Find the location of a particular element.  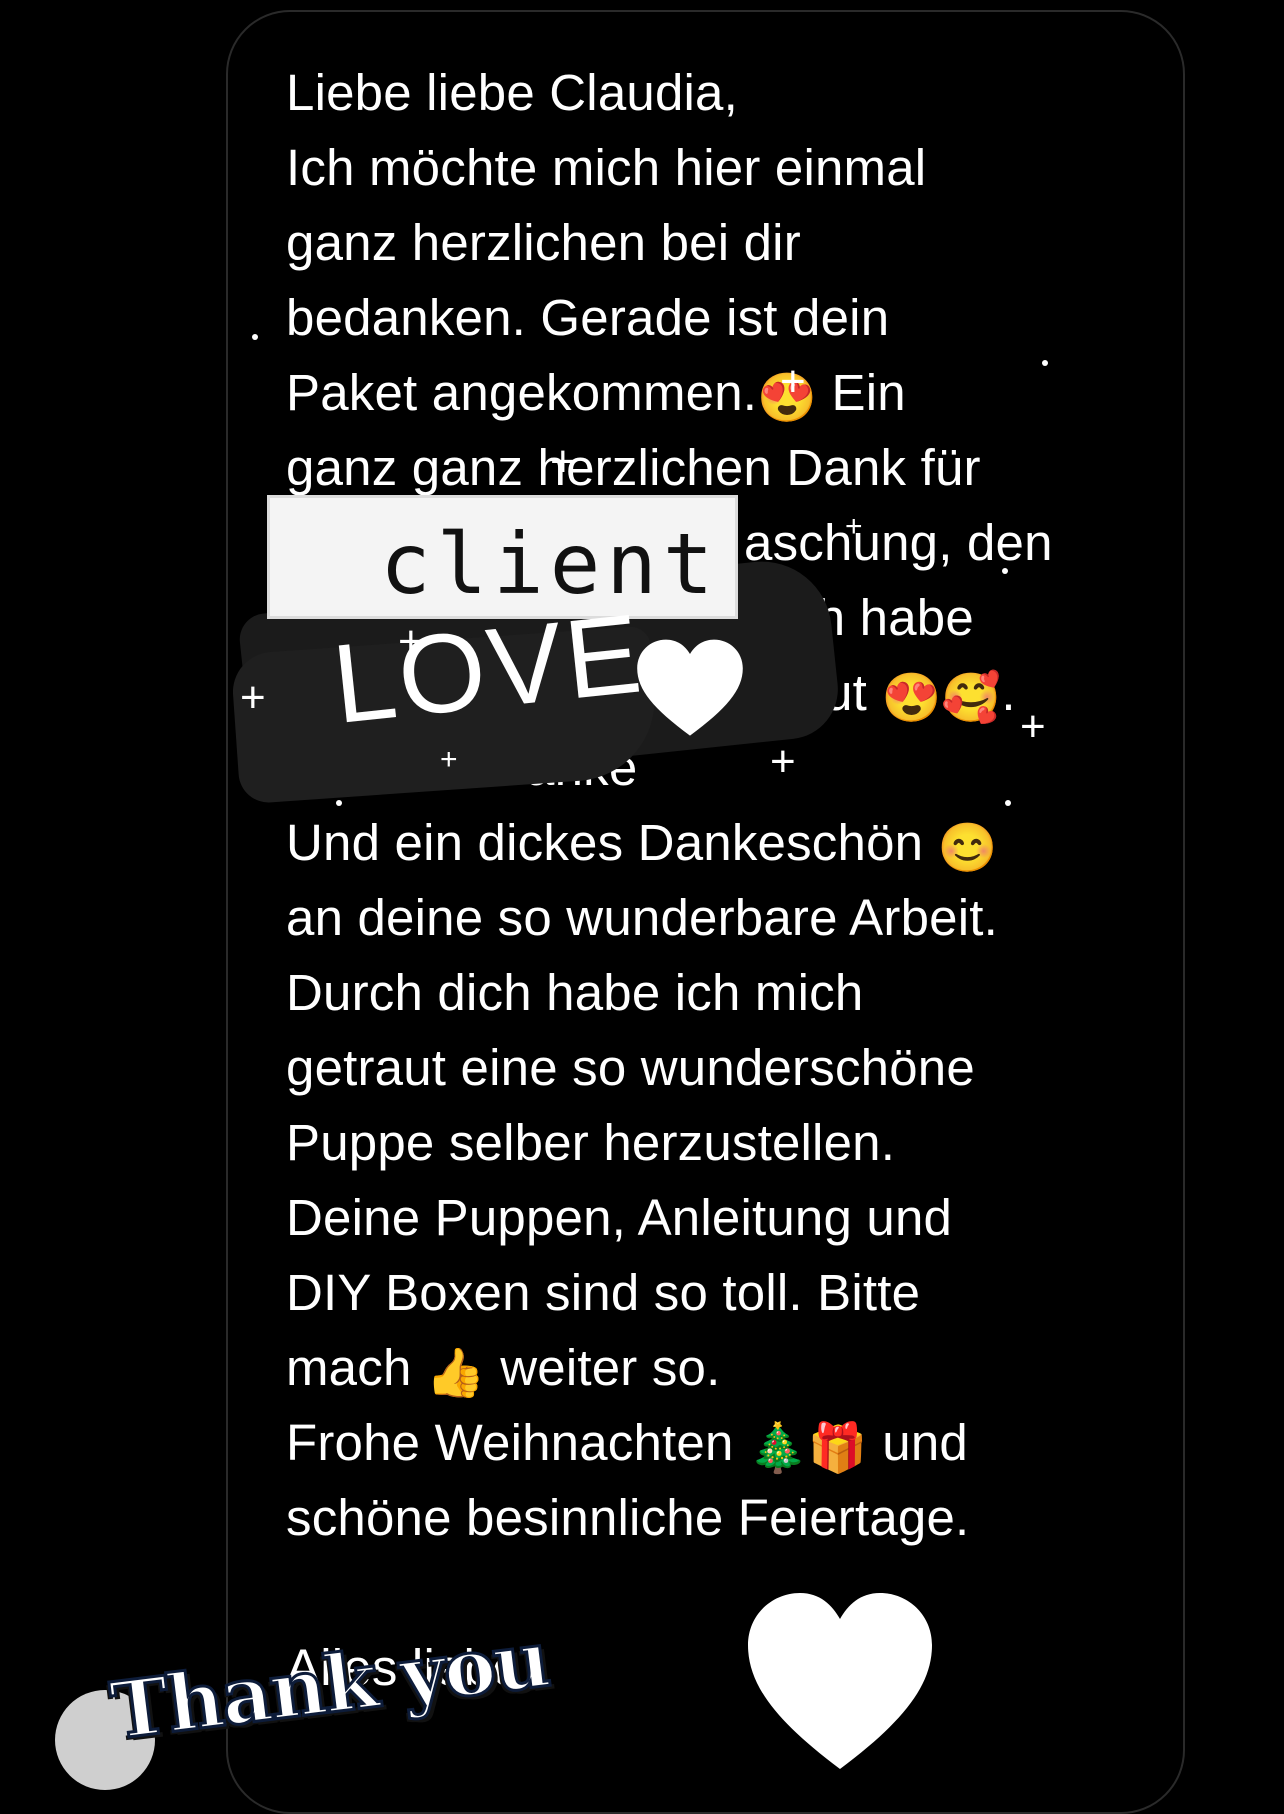

message-line: ganz herzlichen bei dir is located at coordinates (543, 242).